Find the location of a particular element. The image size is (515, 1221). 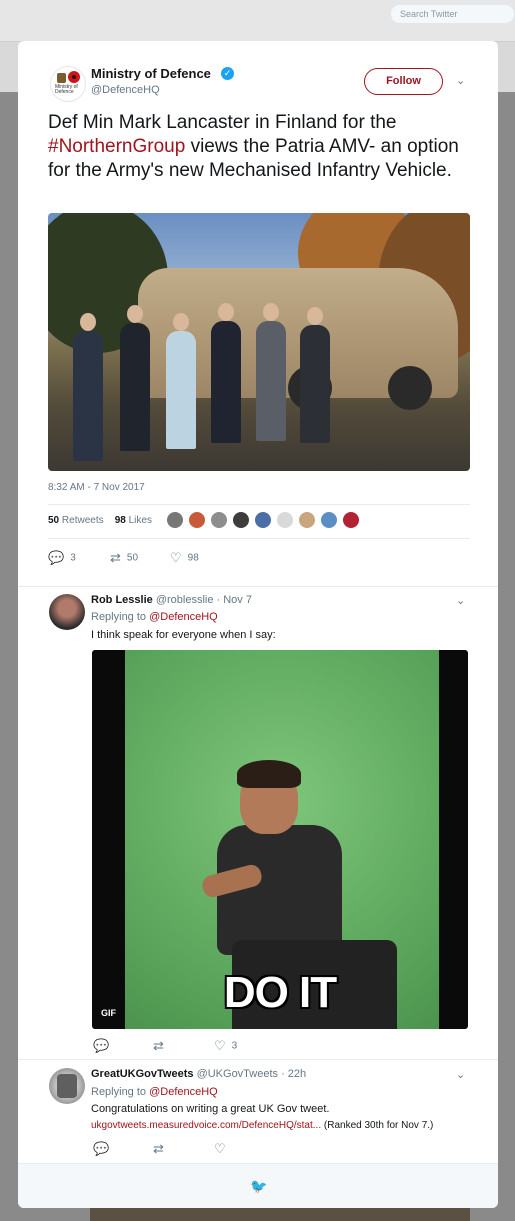

like-button: ♡ is located at coordinates (223, 1149).